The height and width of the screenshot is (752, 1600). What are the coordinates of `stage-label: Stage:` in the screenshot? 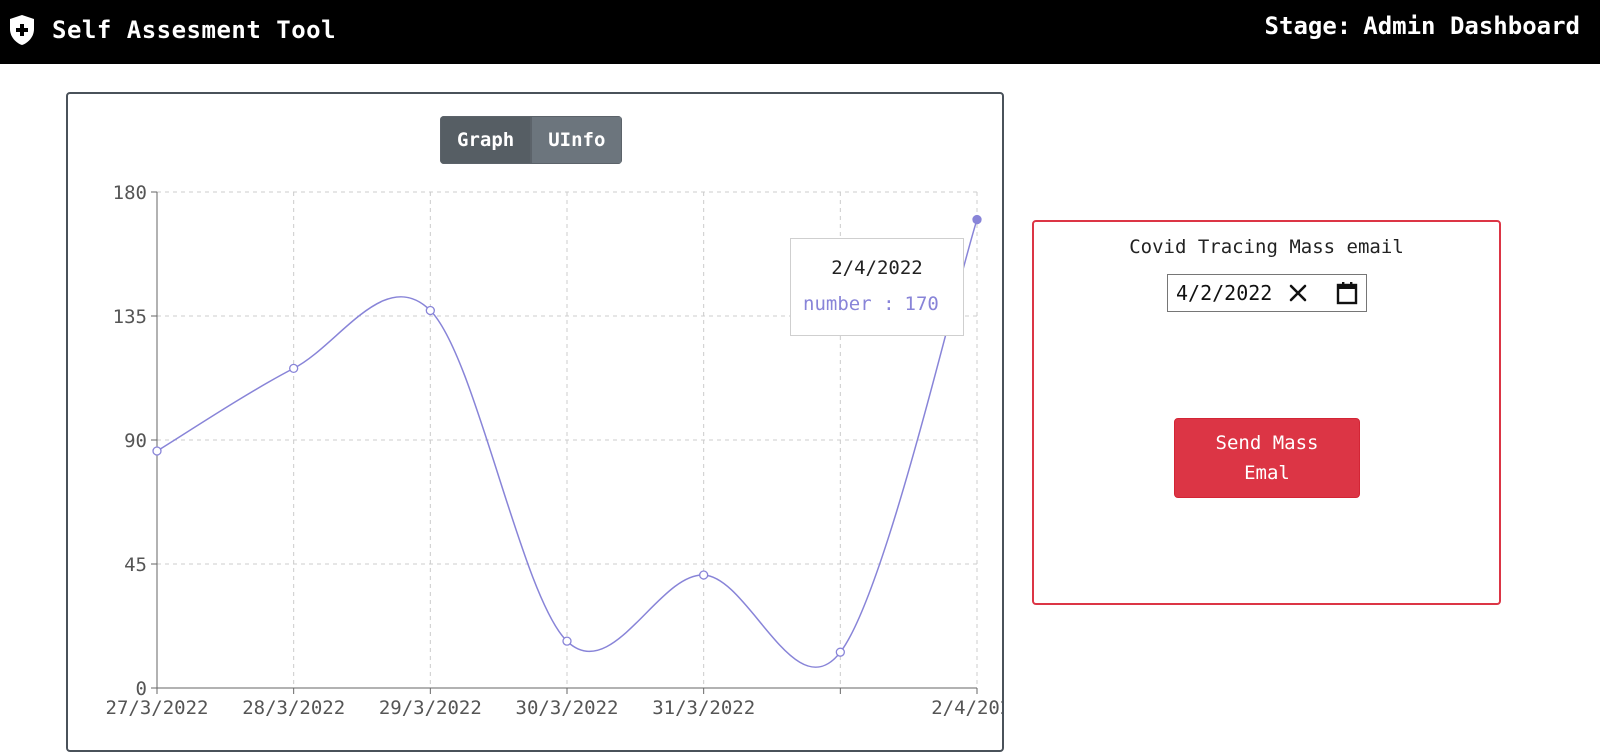 It's located at (1308, 26).